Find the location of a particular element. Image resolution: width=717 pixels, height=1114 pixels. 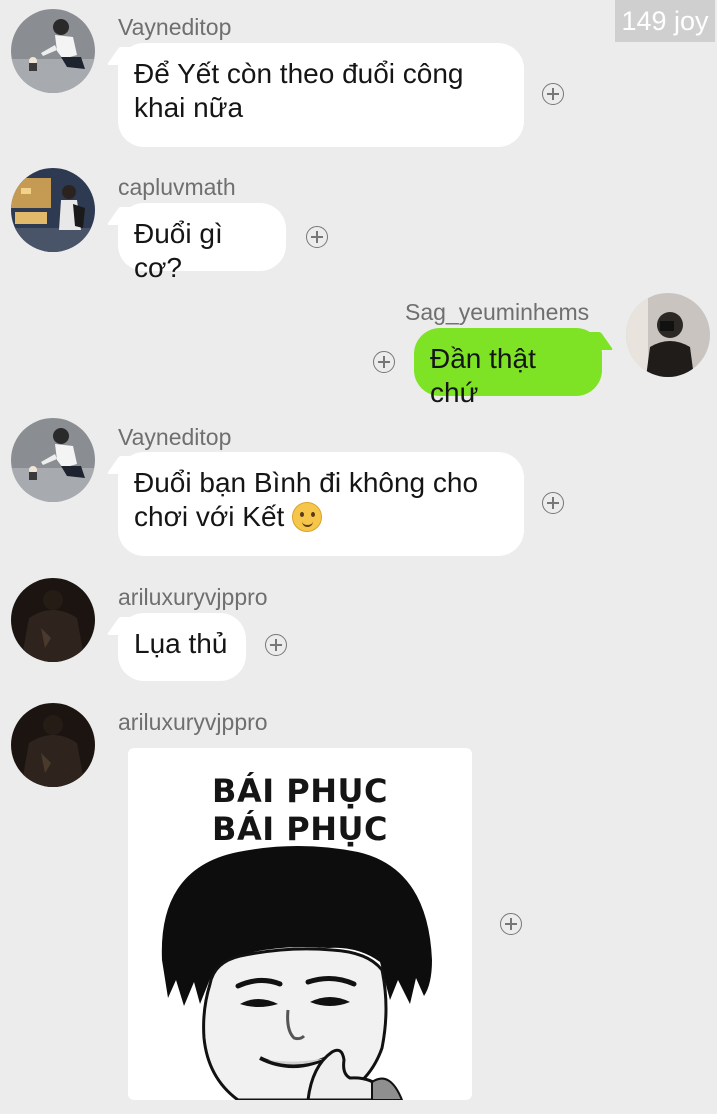

message-bubble: Đuổi gì cơ? is located at coordinates (202, 243).